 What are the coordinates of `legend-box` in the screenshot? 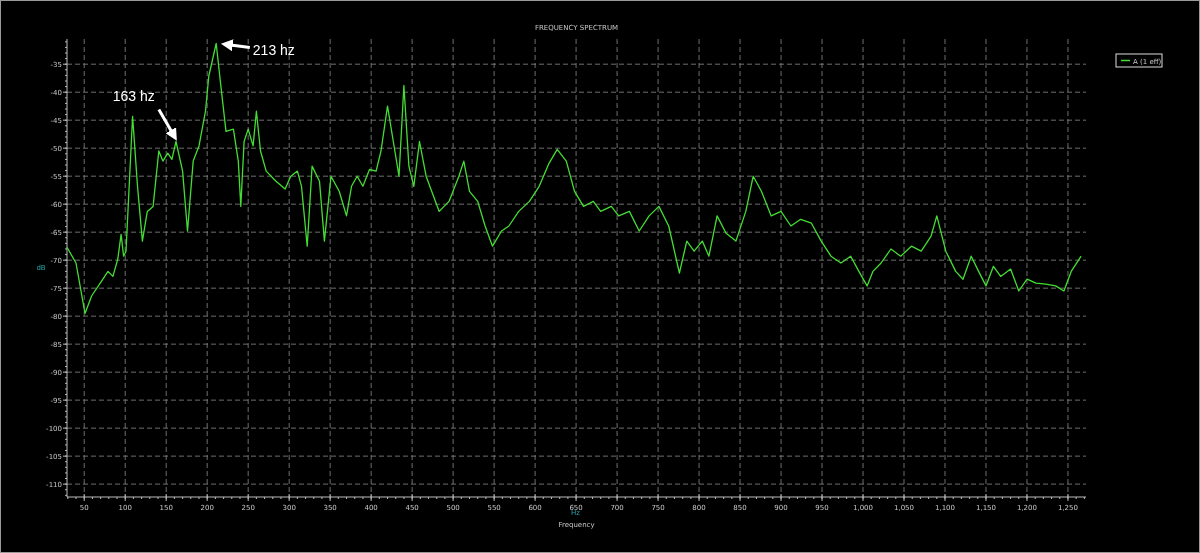 It's located at (1139, 60).